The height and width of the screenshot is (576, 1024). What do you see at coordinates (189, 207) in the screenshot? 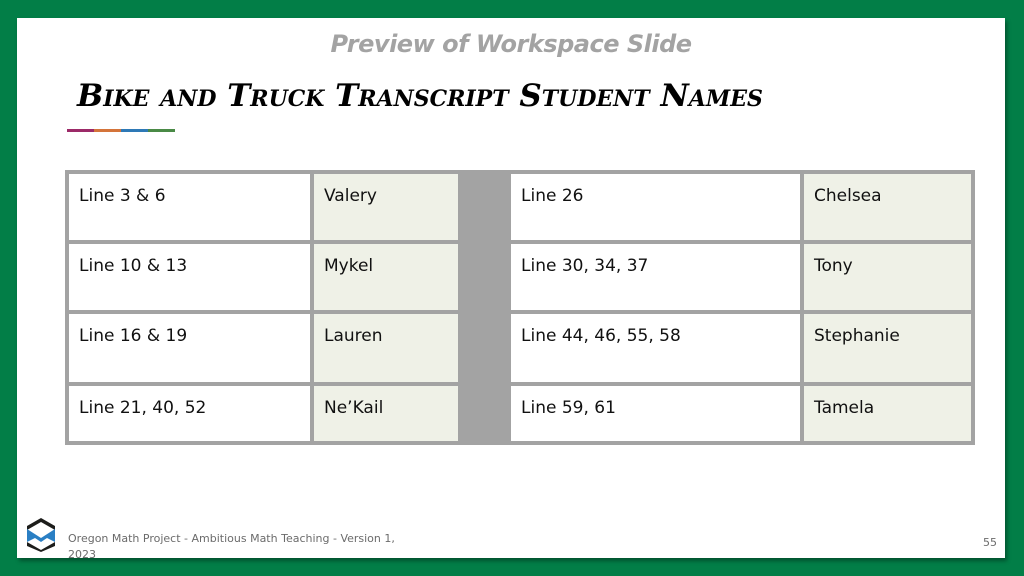
I see `table-cell-lines: Line 3 & 6` at bounding box center [189, 207].